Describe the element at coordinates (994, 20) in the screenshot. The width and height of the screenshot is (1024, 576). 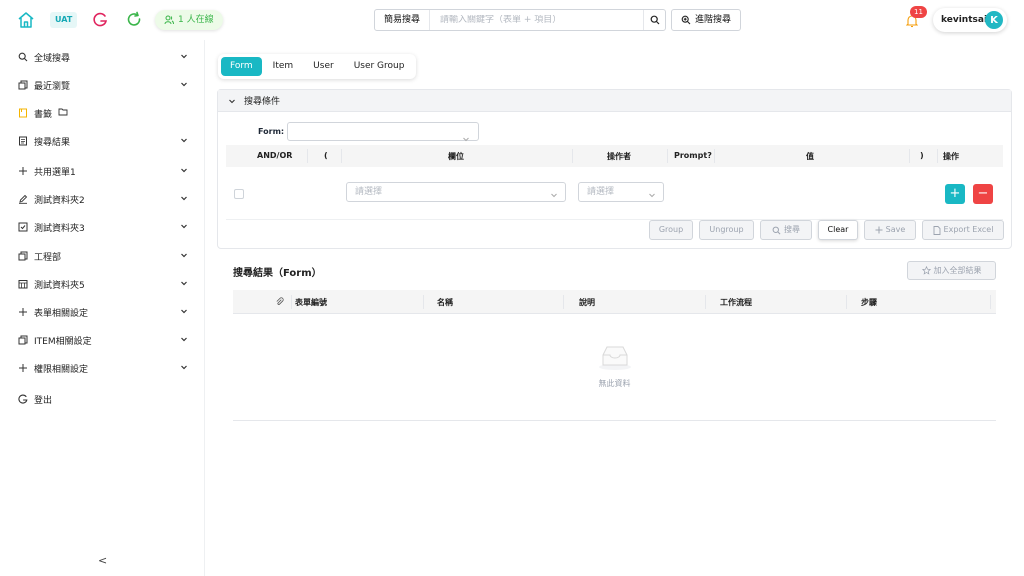
I see `avatar: K` at that location.